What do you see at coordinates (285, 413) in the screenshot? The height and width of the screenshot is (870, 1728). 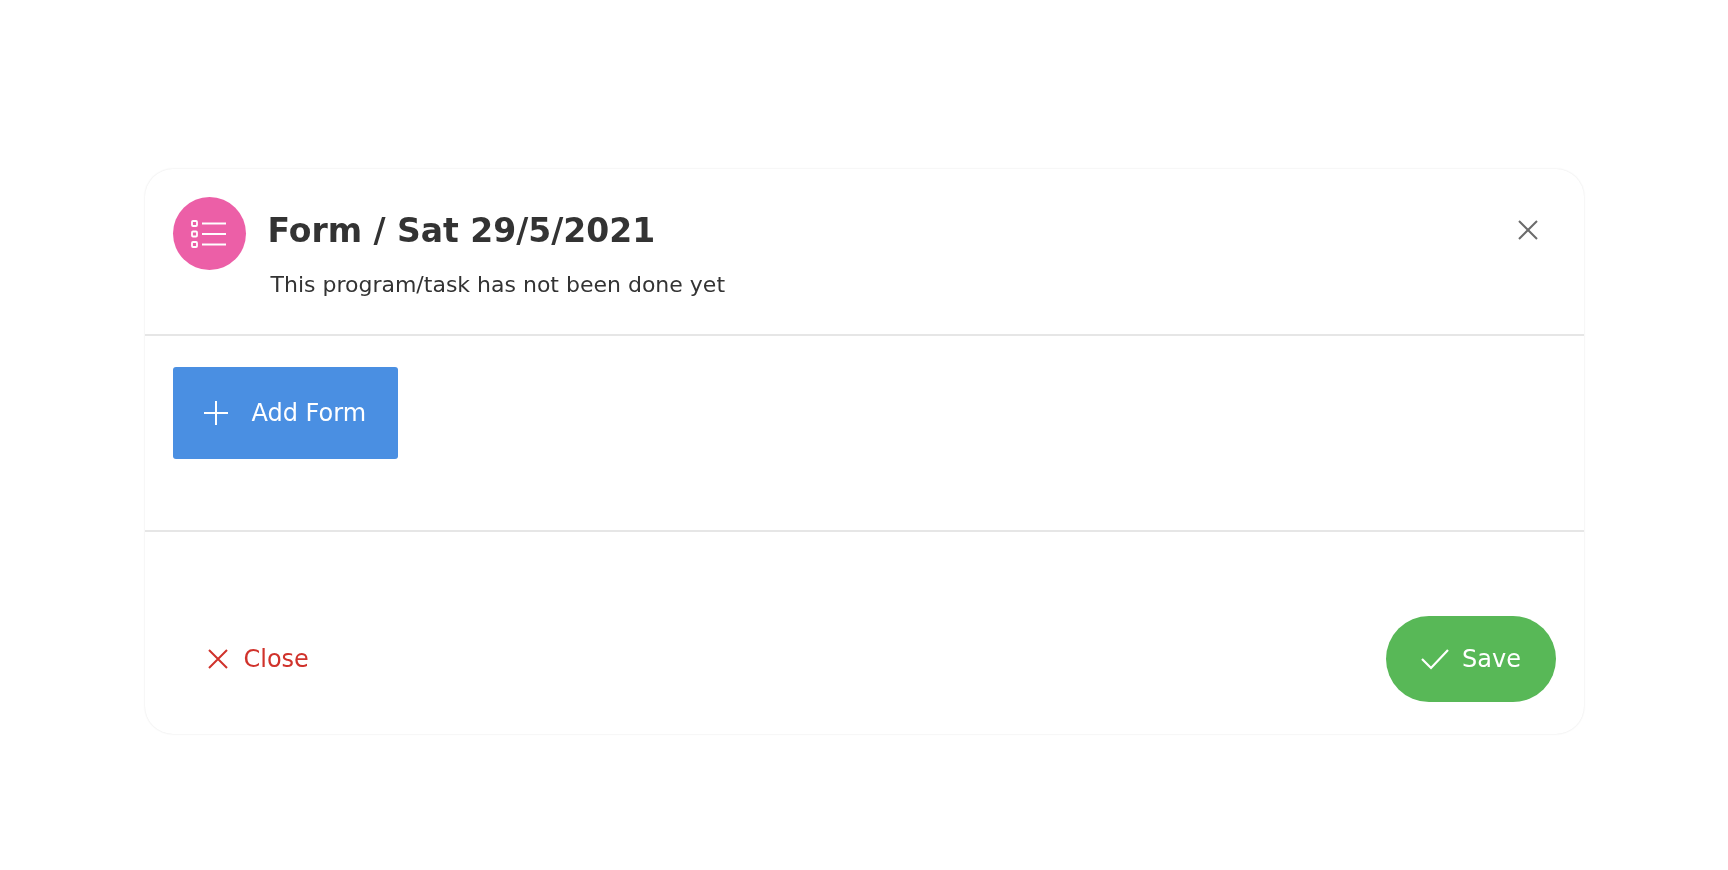 I see `add-form-button: Add Form` at bounding box center [285, 413].